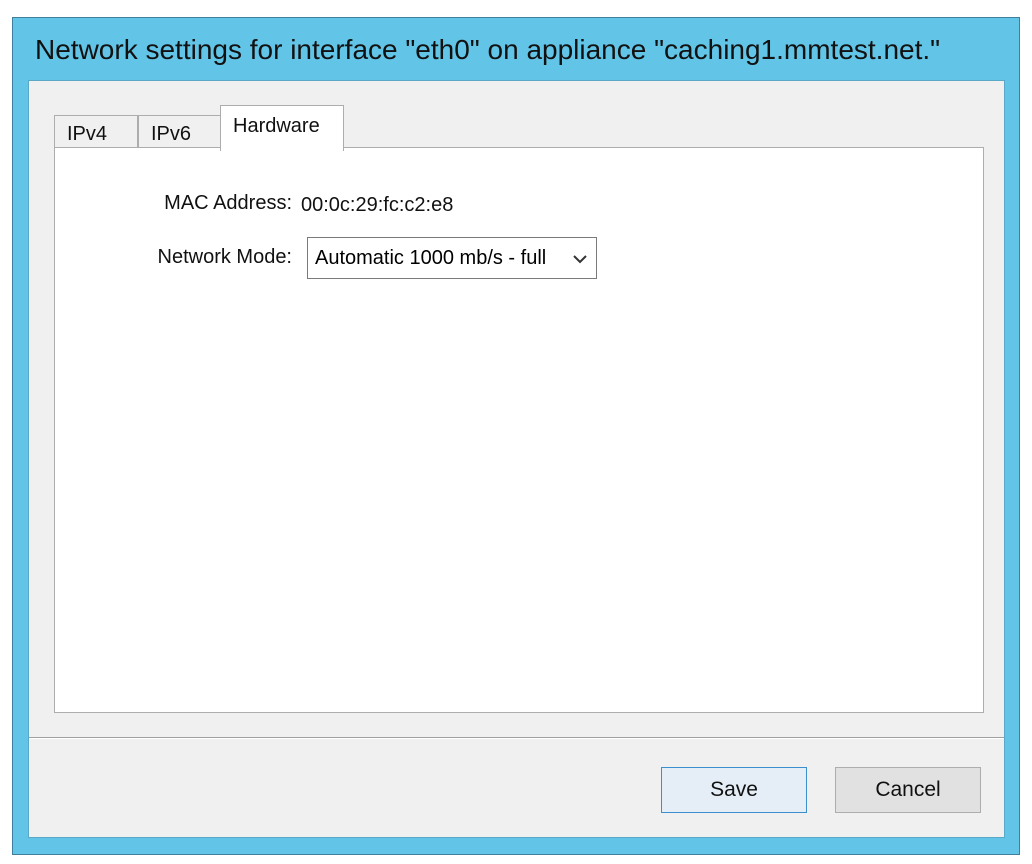 This screenshot has width=1032, height=864. Describe the element at coordinates (516, 738) in the screenshot. I see `button-area-separator` at that location.